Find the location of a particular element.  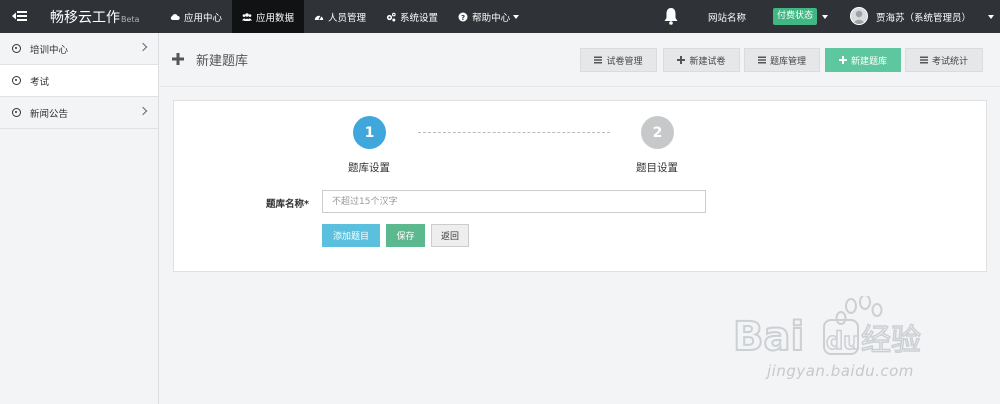

new-exam-paper-button: 新建试卷 is located at coordinates (701, 60).